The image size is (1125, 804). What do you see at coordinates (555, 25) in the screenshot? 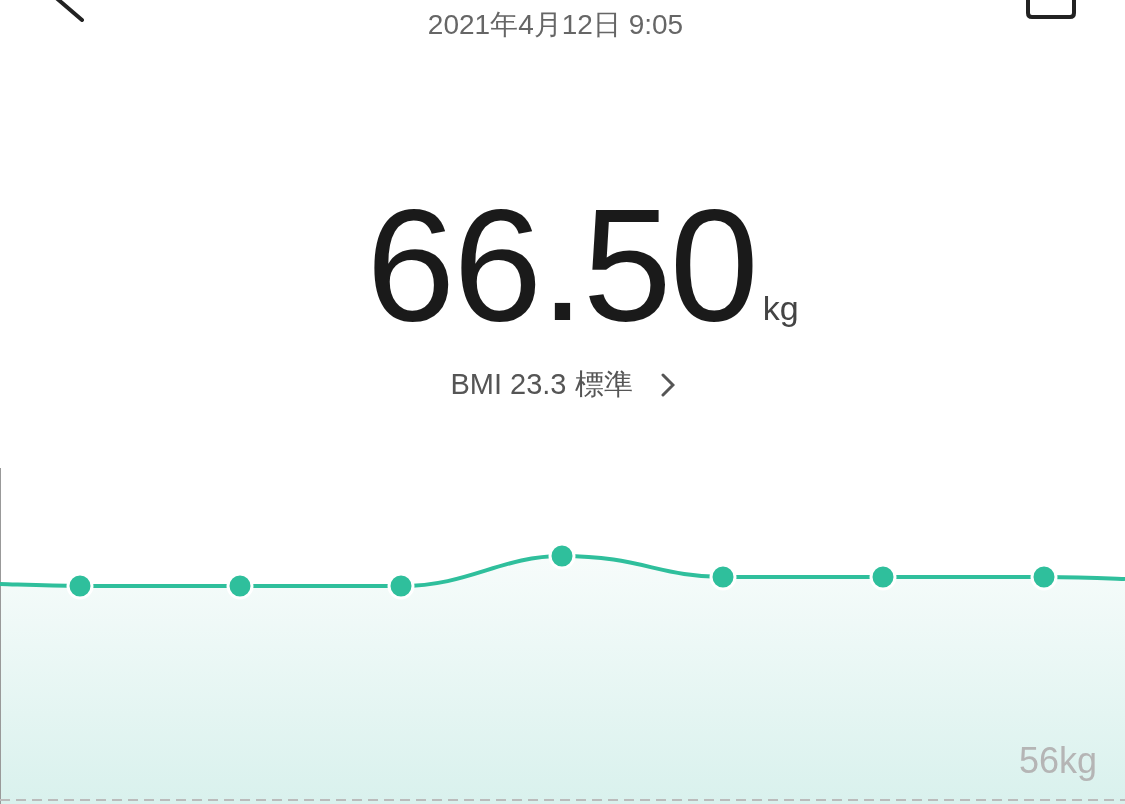
I see `date-time: 2021年4月12日 9:05` at bounding box center [555, 25].